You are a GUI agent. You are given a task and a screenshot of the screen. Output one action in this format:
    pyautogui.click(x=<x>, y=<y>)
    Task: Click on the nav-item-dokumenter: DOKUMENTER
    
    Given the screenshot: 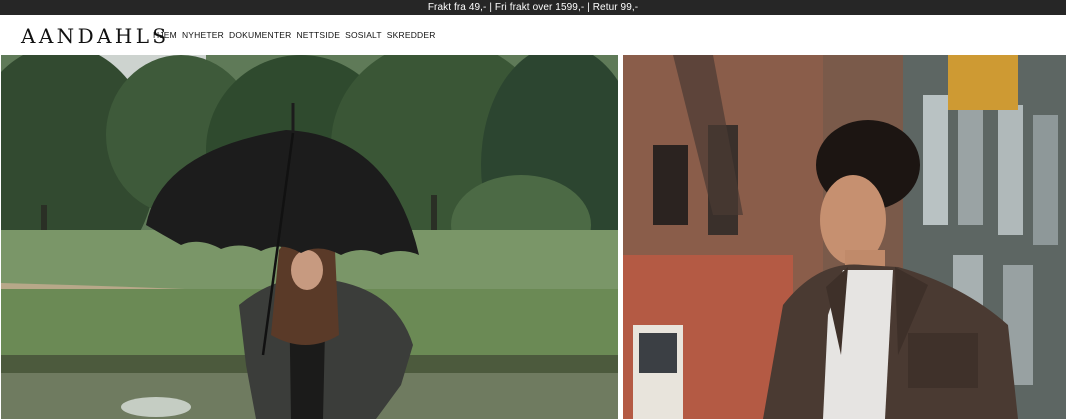 What is the action you would take?
    pyautogui.click(x=260, y=35)
    